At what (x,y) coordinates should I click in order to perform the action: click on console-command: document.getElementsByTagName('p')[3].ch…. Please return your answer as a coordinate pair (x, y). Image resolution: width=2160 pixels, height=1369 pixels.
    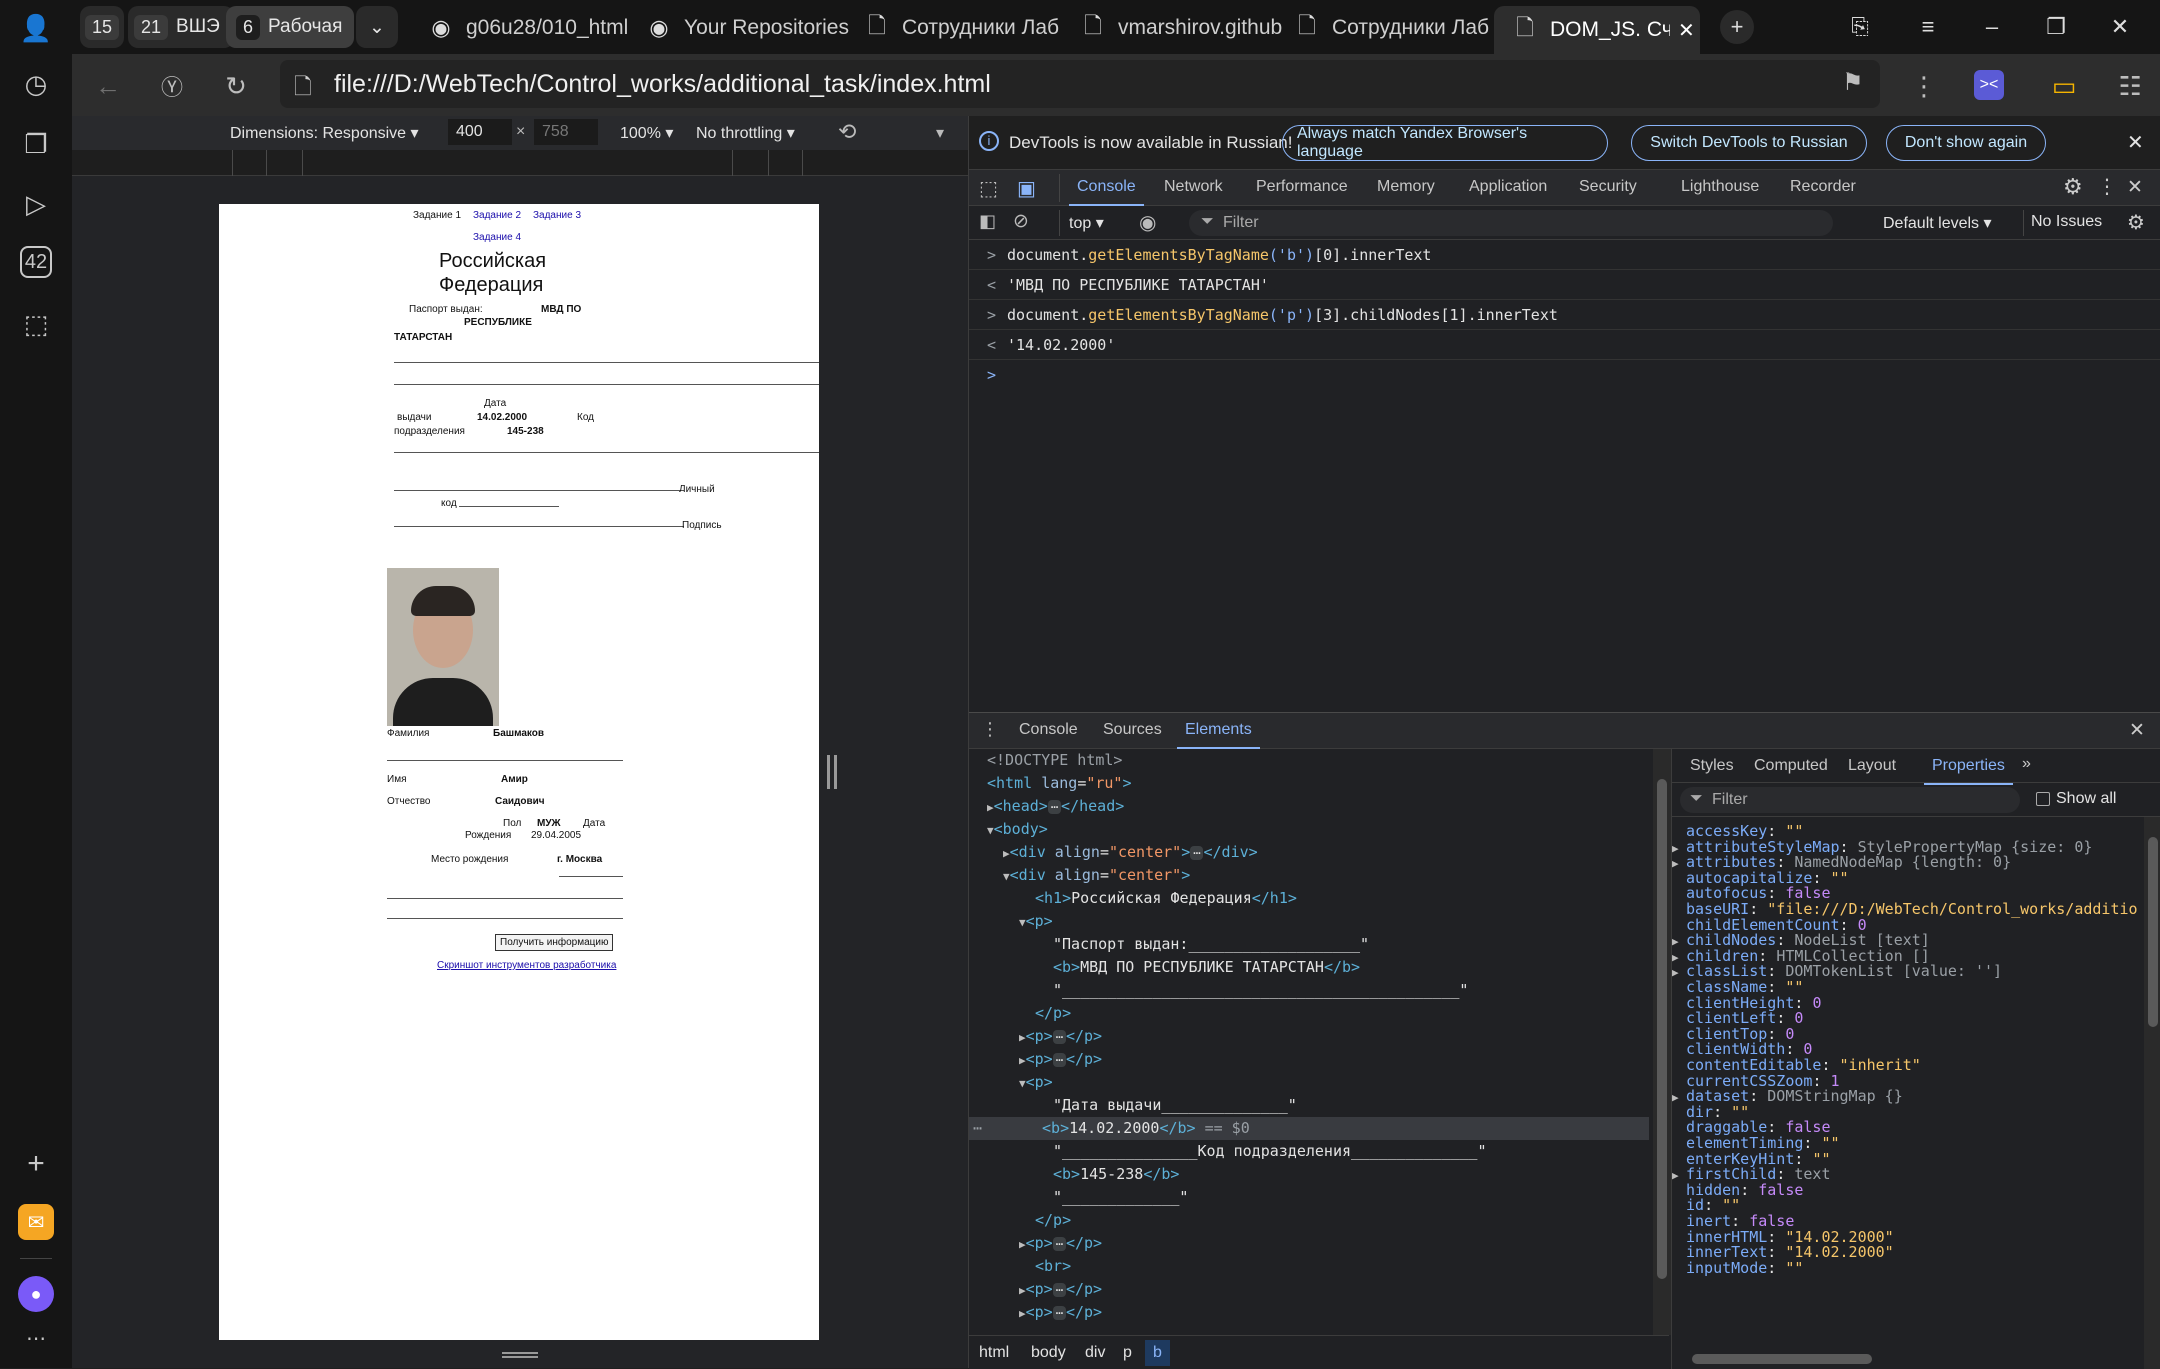
    Looking at the image, I should click on (1282, 315).